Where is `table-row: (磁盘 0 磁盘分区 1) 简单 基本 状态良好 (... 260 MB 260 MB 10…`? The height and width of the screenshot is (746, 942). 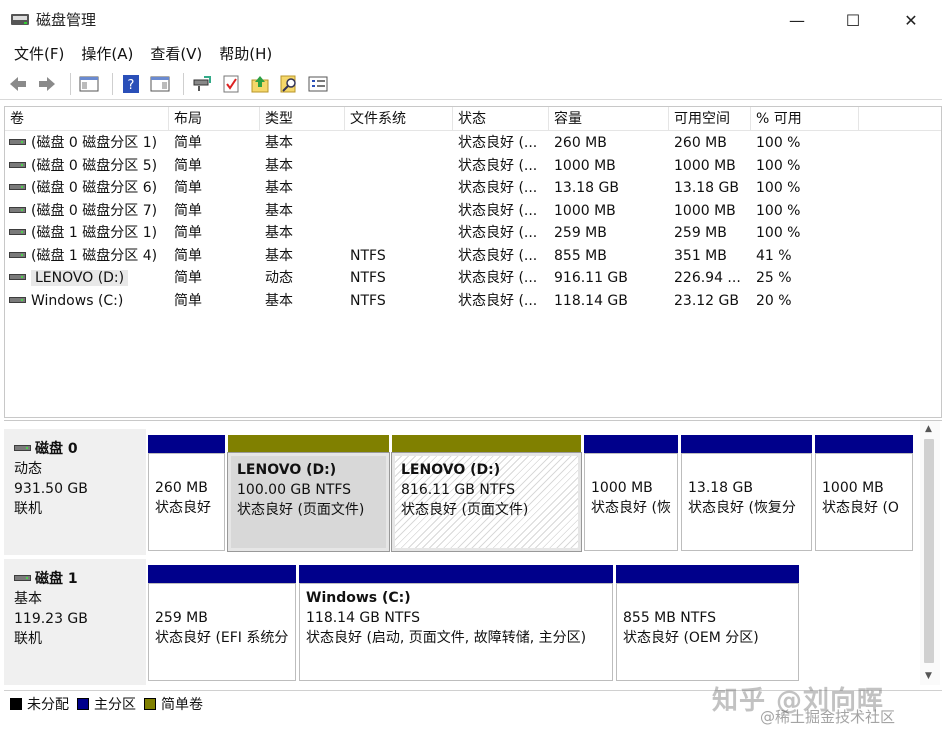
table-row: (磁盘 0 磁盘分区 1) 简单 基本 状态良好 (... 260 MB 260 MB 10… is located at coordinates (432, 143).